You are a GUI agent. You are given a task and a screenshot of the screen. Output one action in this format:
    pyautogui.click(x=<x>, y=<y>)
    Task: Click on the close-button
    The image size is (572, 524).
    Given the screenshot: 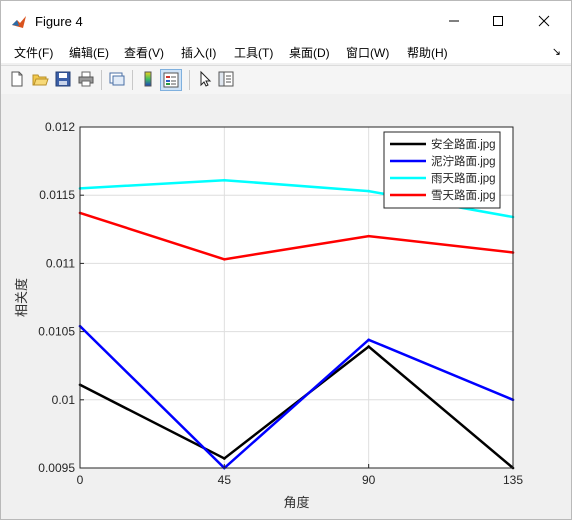 What is the action you would take?
    pyautogui.click(x=544, y=21)
    